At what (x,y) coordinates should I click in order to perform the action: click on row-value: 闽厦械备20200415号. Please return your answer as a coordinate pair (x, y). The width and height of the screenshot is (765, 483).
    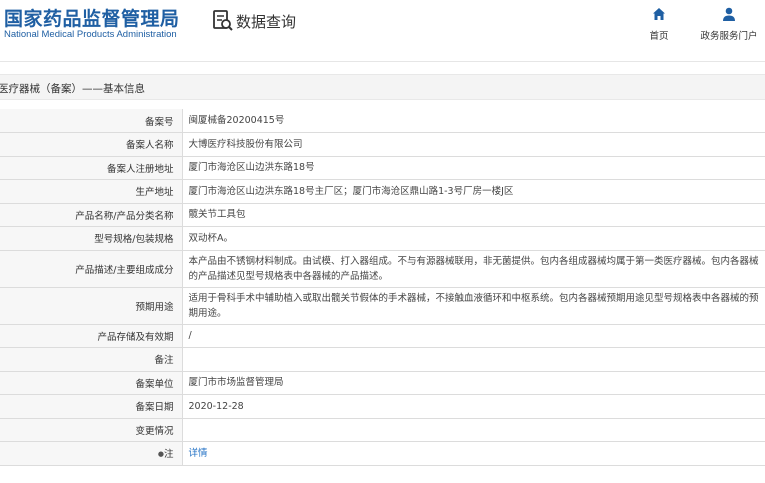
    Looking at the image, I should click on (473, 121).